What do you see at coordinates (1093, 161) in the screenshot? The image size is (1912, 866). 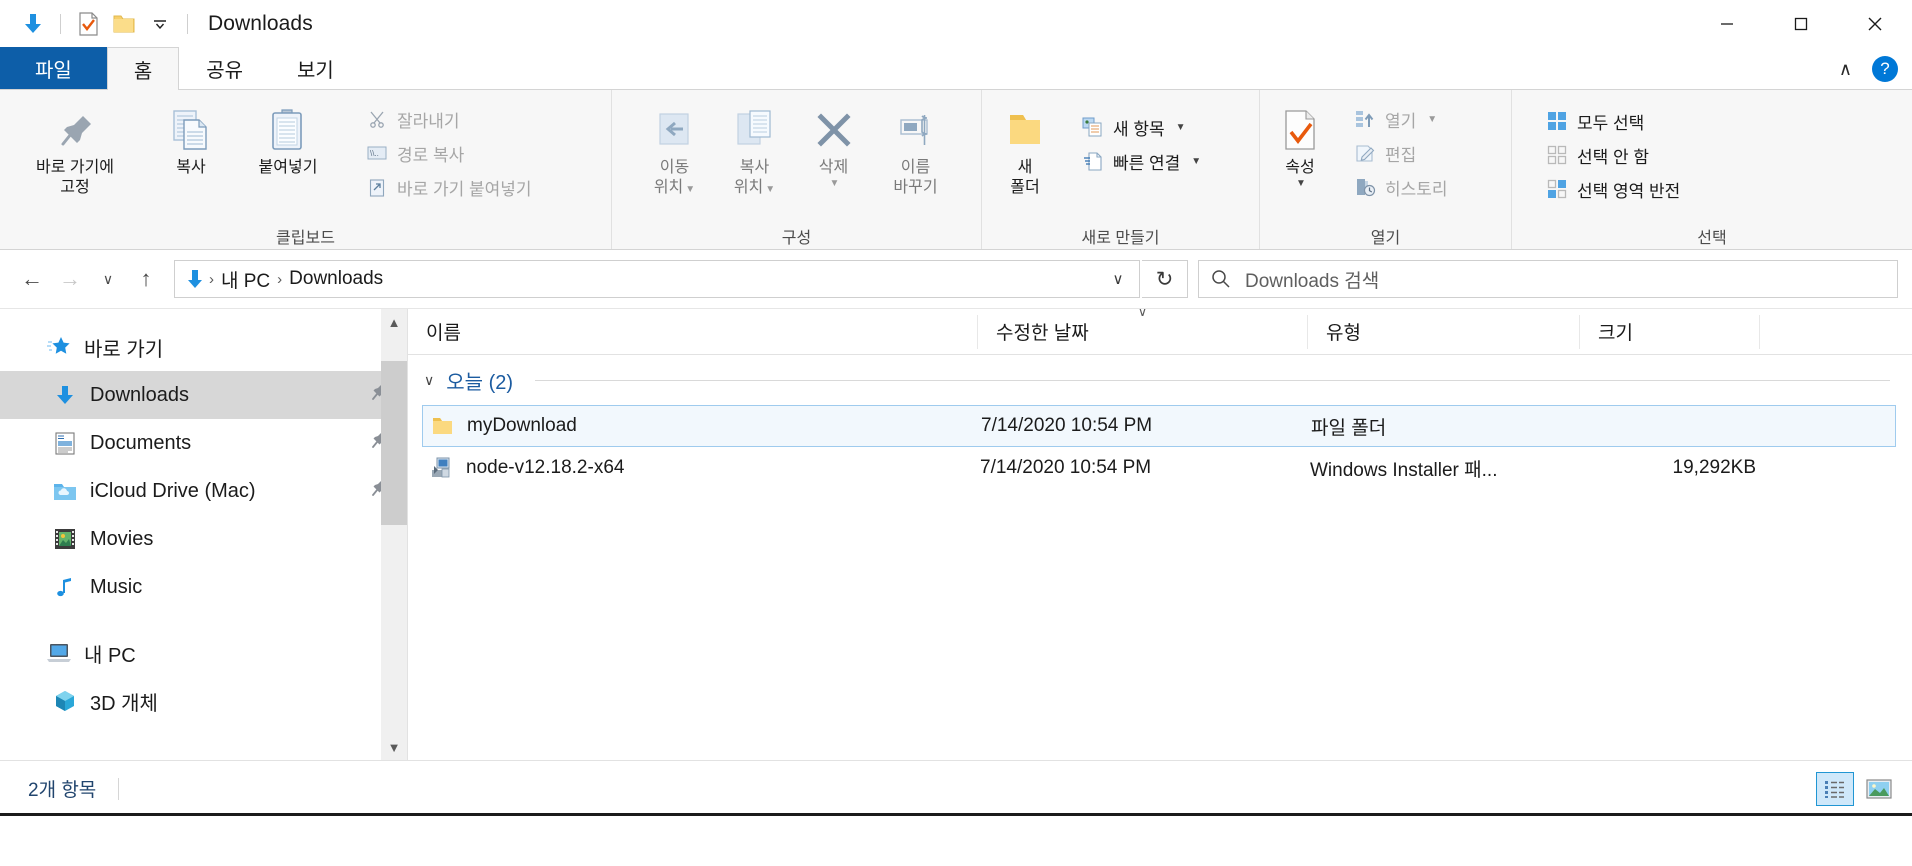 I see `easy-access-icon` at bounding box center [1093, 161].